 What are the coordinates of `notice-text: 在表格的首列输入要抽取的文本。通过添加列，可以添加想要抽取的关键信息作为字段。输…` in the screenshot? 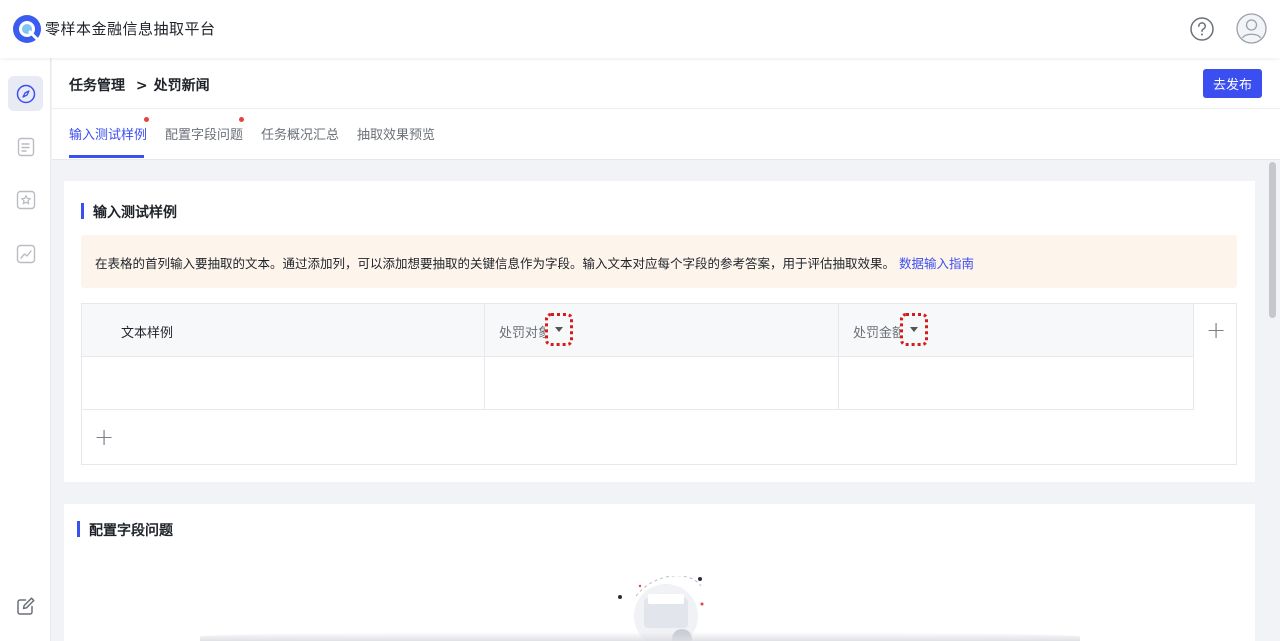 It's located at (495, 263).